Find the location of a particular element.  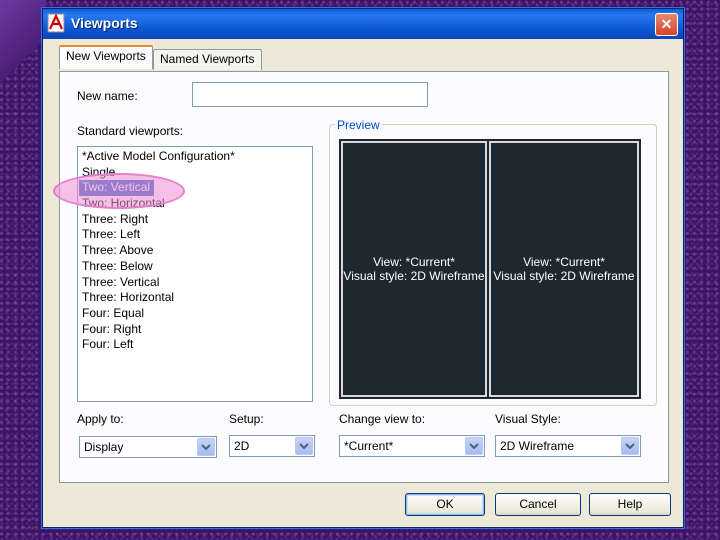

apply-to-label: Apply to: is located at coordinates (100, 419).